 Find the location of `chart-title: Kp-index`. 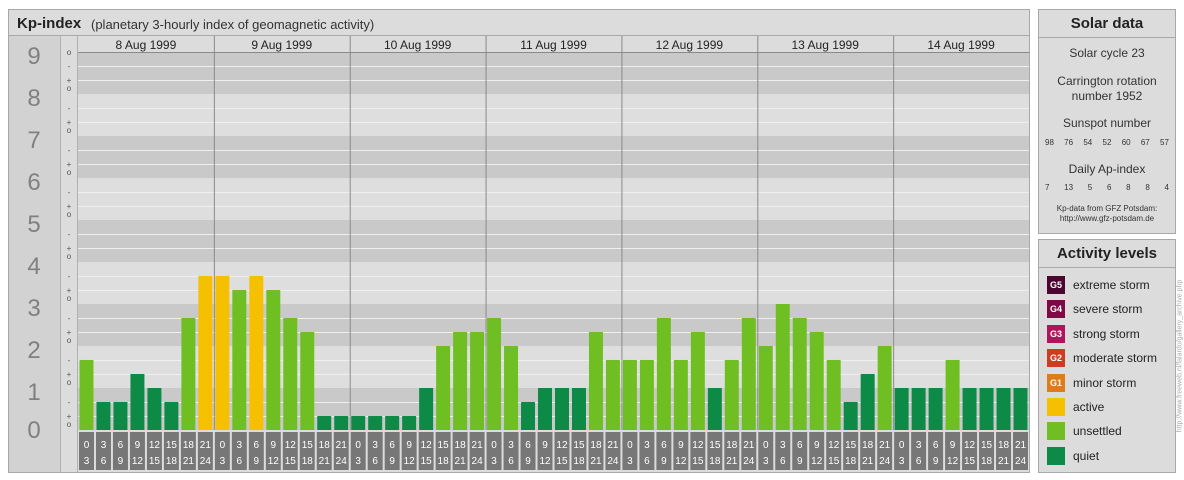

chart-title: Kp-index is located at coordinates (49, 23).